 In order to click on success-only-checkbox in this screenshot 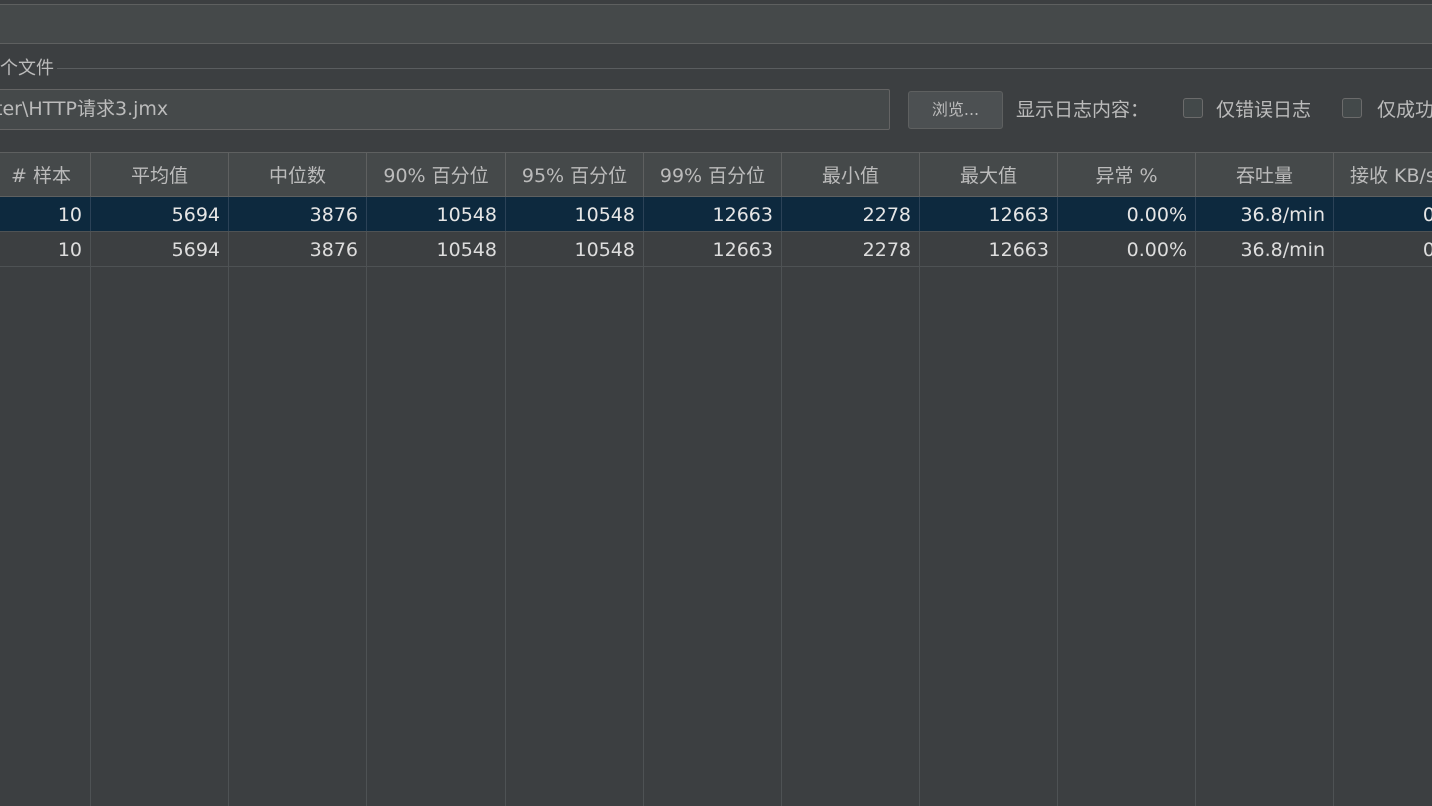, I will do `click(1352, 108)`.